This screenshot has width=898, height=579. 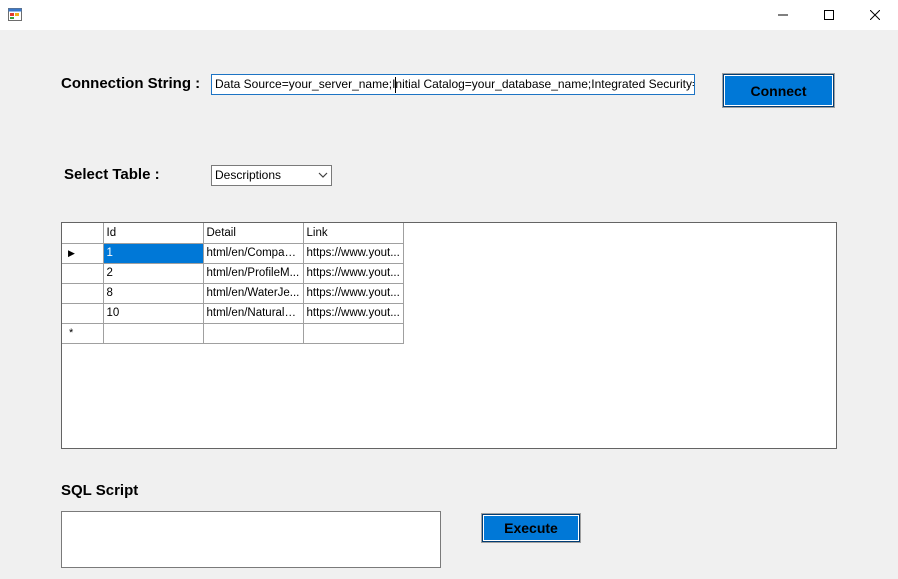 What do you see at coordinates (253, 333) in the screenshot?
I see `cell-detail` at bounding box center [253, 333].